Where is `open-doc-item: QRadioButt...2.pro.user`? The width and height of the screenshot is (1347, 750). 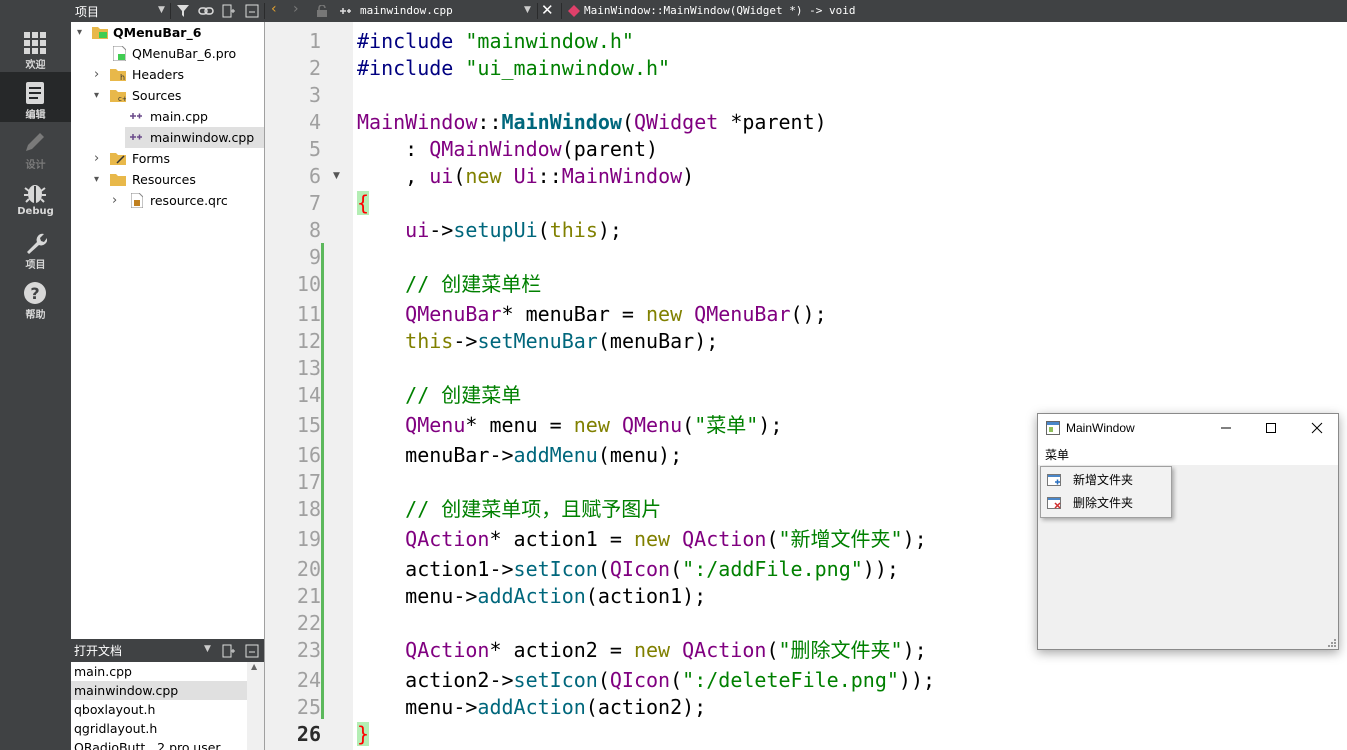
open-doc-item: QRadioButt...2.pro.user is located at coordinates (159, 744).